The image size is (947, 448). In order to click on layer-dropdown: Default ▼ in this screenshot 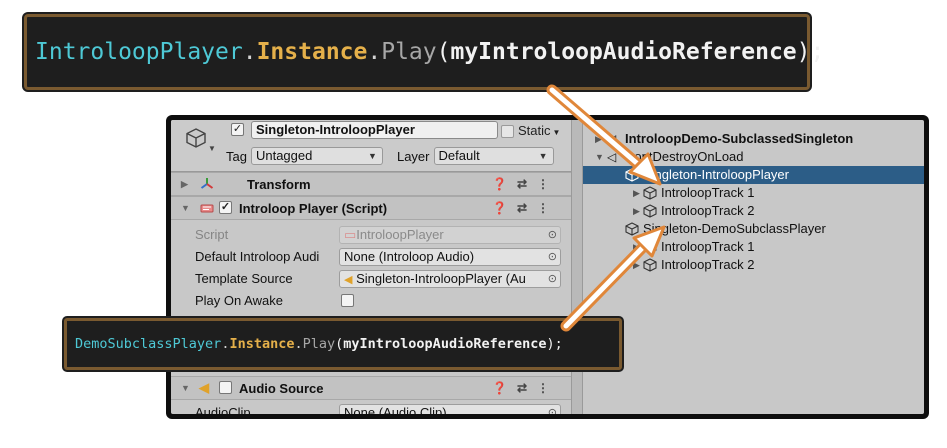, I will do `click(493, 156)`.